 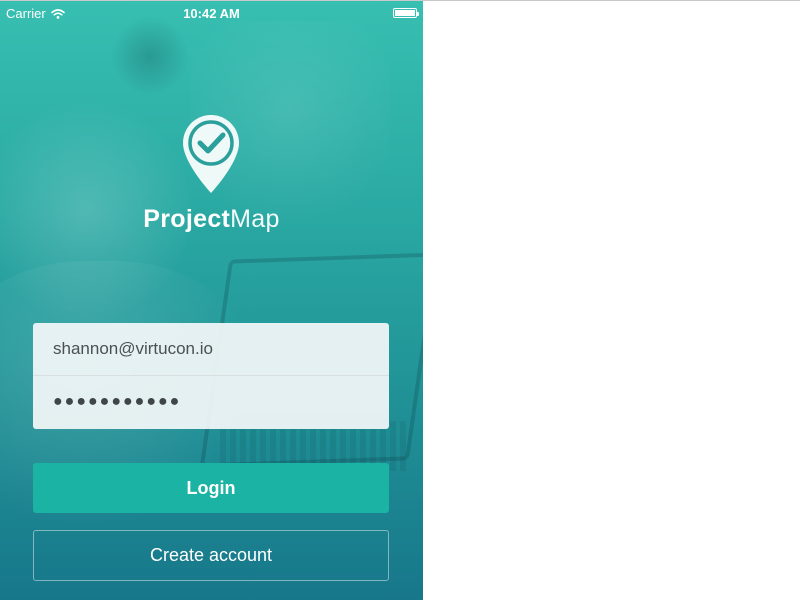 I want to click on battery-full-icon, so click(x=406, y=13).